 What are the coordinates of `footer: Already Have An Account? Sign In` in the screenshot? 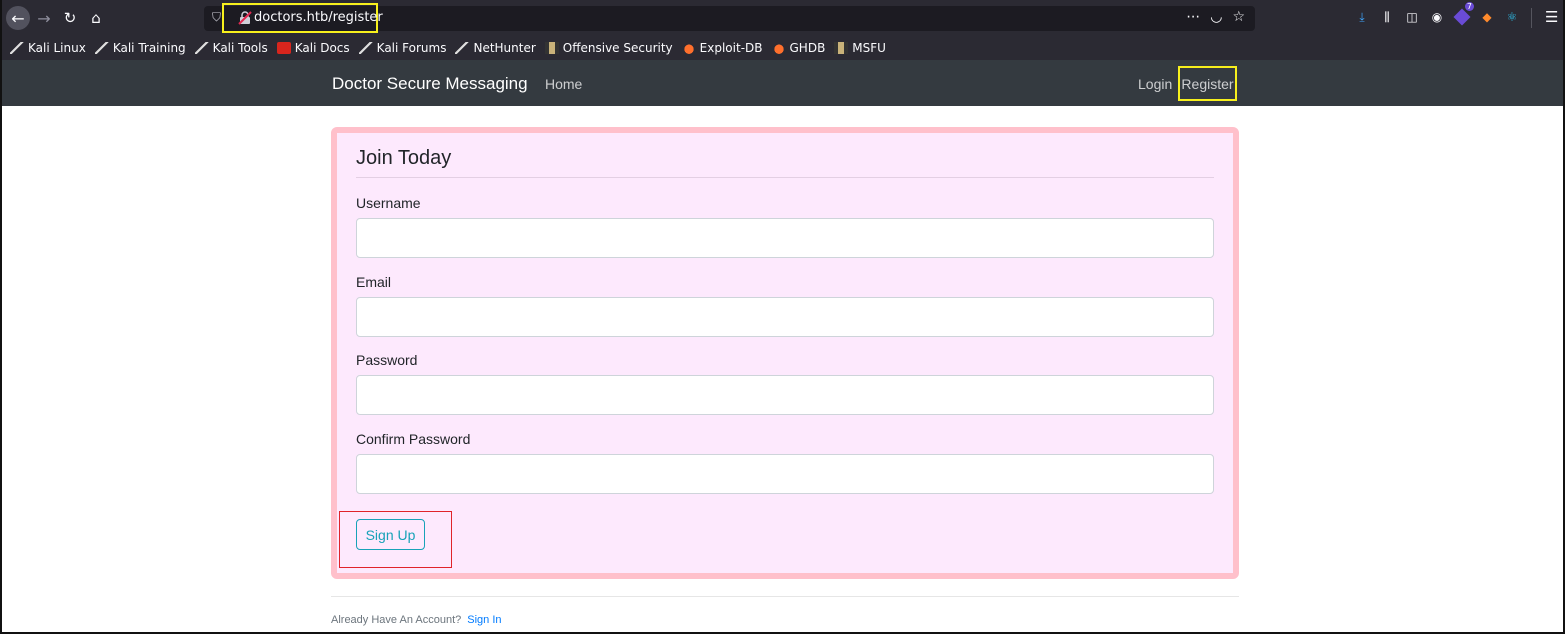 It's located at (416, 620).